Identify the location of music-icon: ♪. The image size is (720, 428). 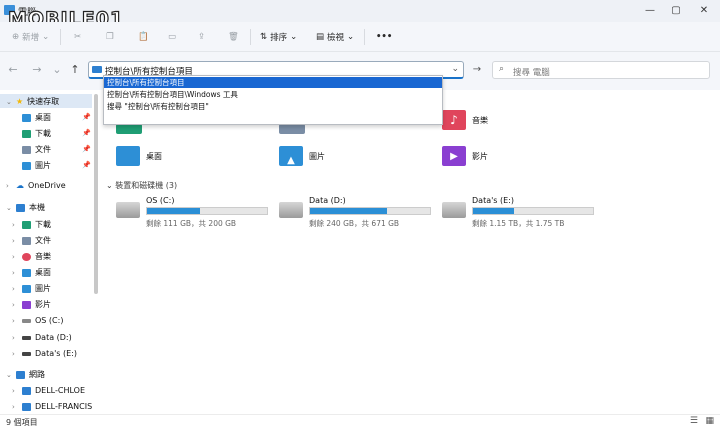
(454, 120).